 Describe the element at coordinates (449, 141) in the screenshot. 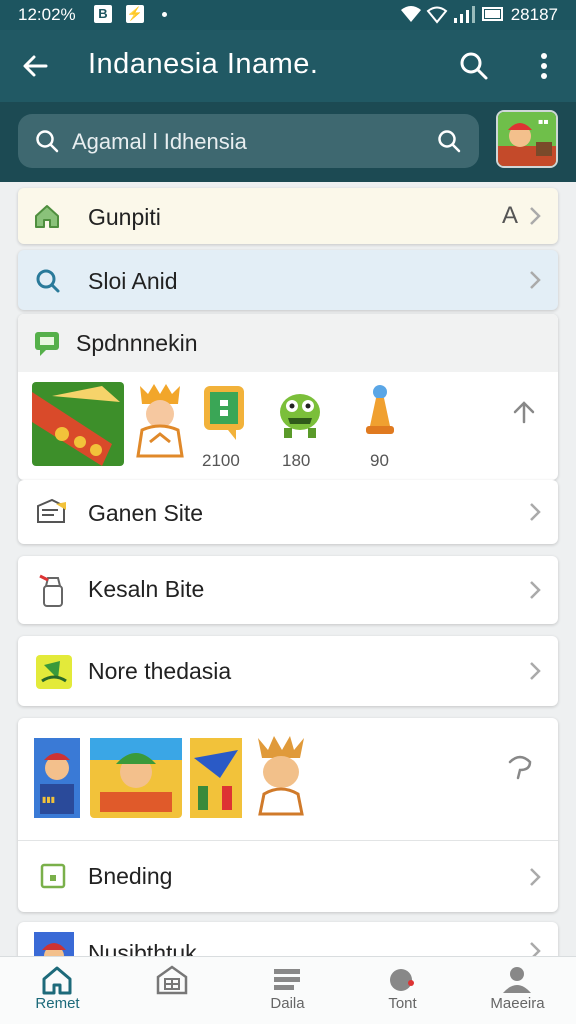

I see `search-submit-icon` at that location.